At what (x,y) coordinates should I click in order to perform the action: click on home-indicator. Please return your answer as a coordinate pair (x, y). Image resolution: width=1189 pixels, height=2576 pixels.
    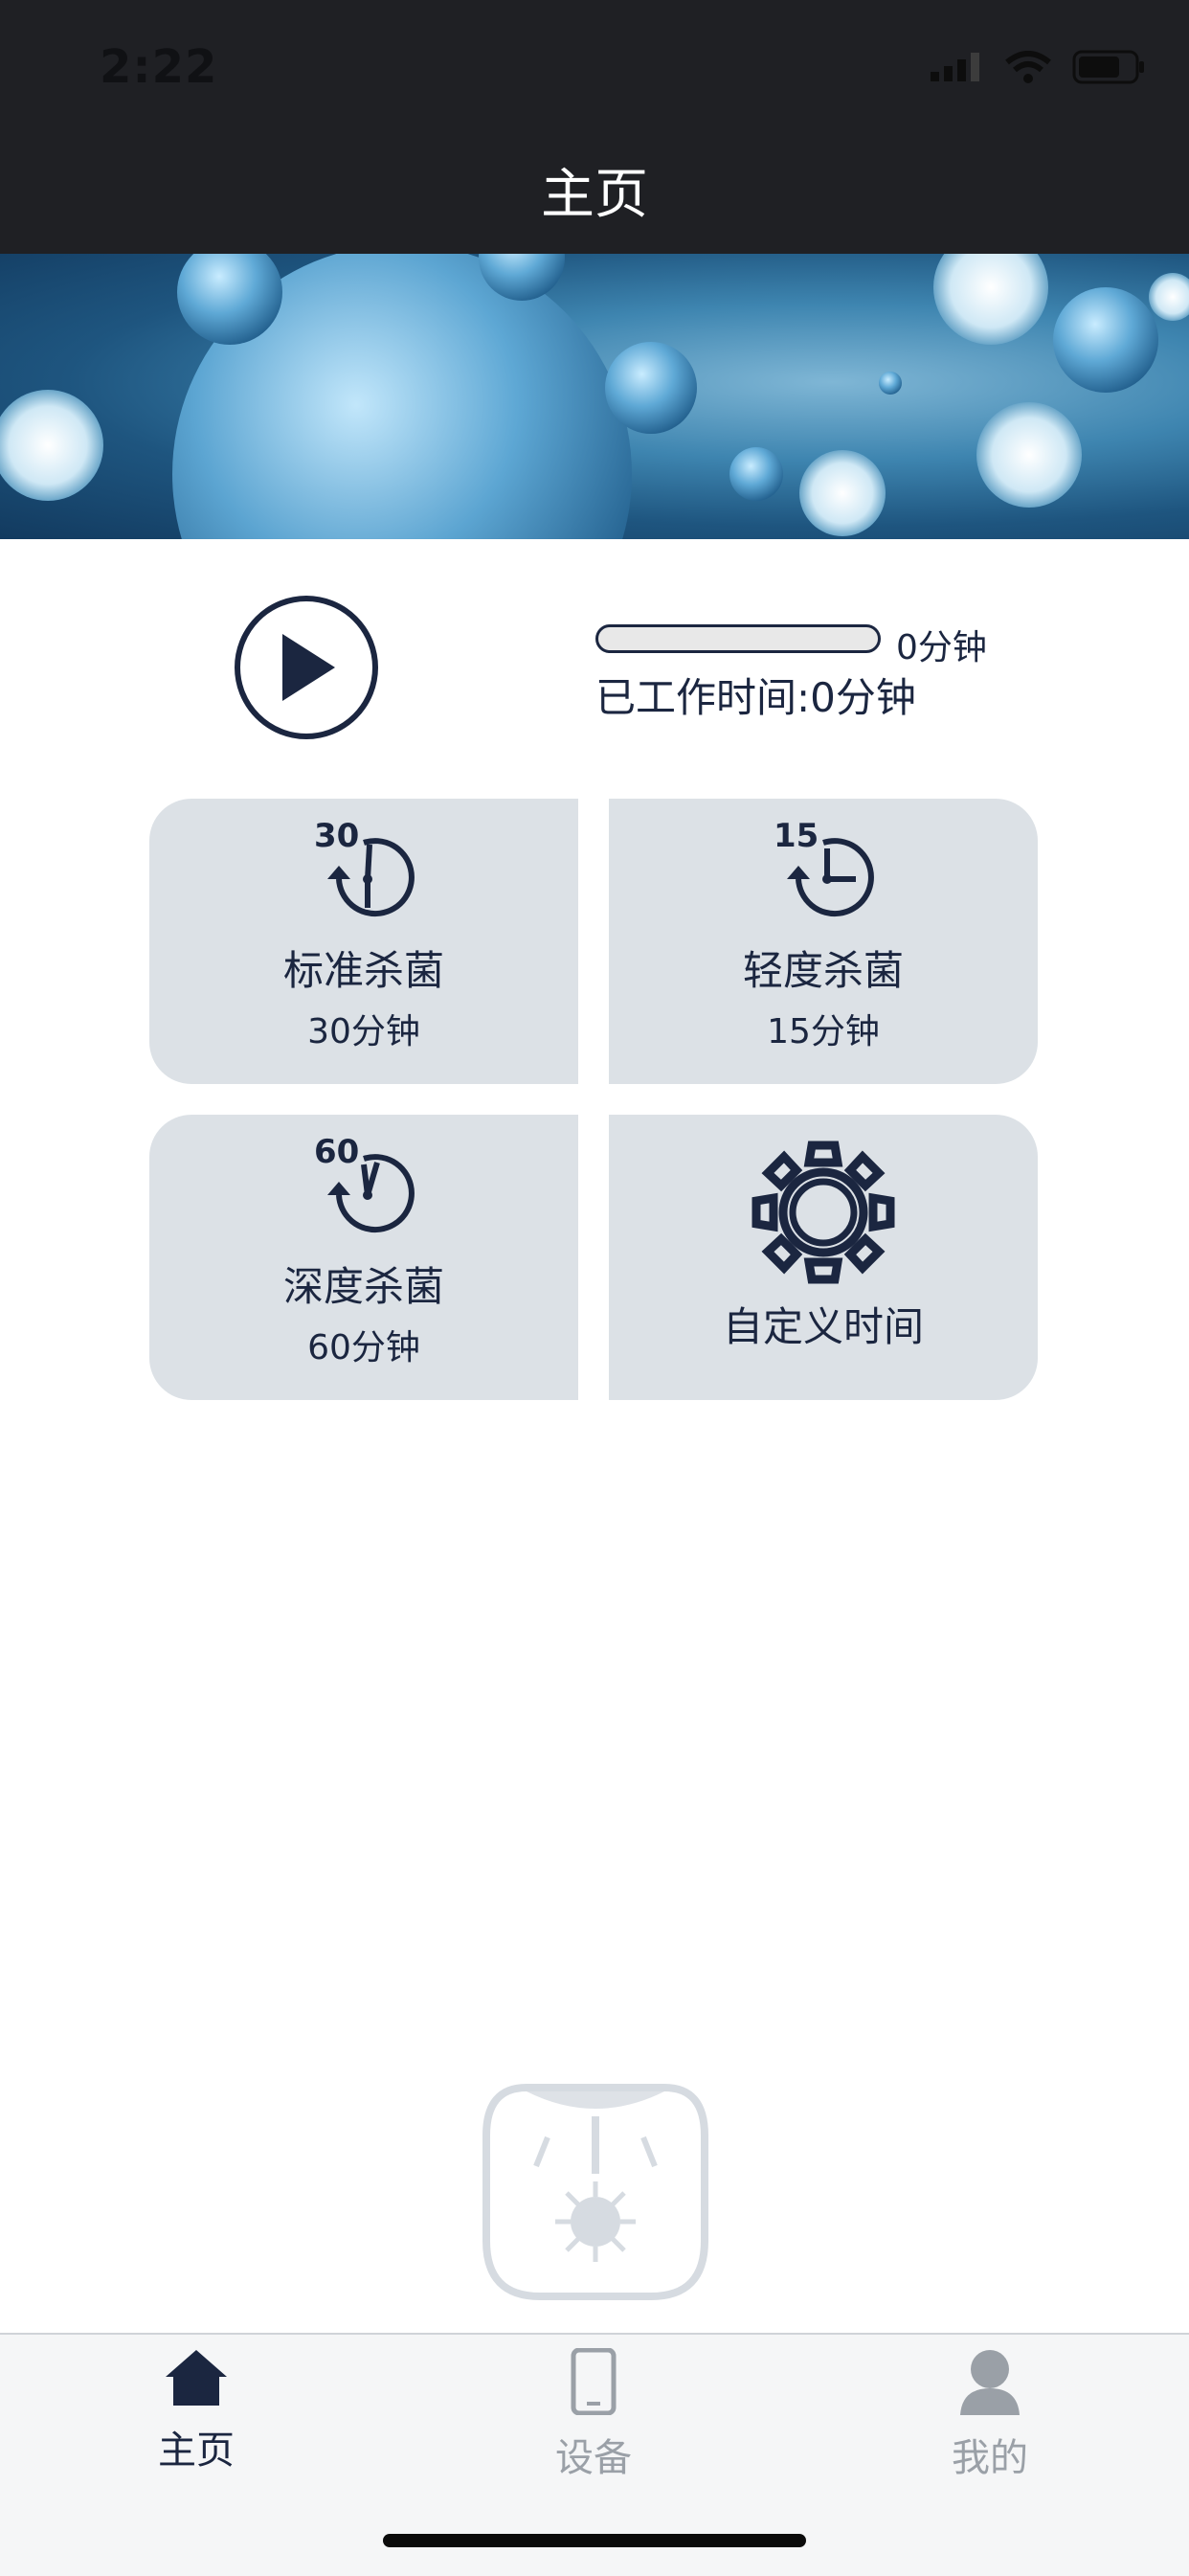
    Looking at the image, I should click on (594, 2540).